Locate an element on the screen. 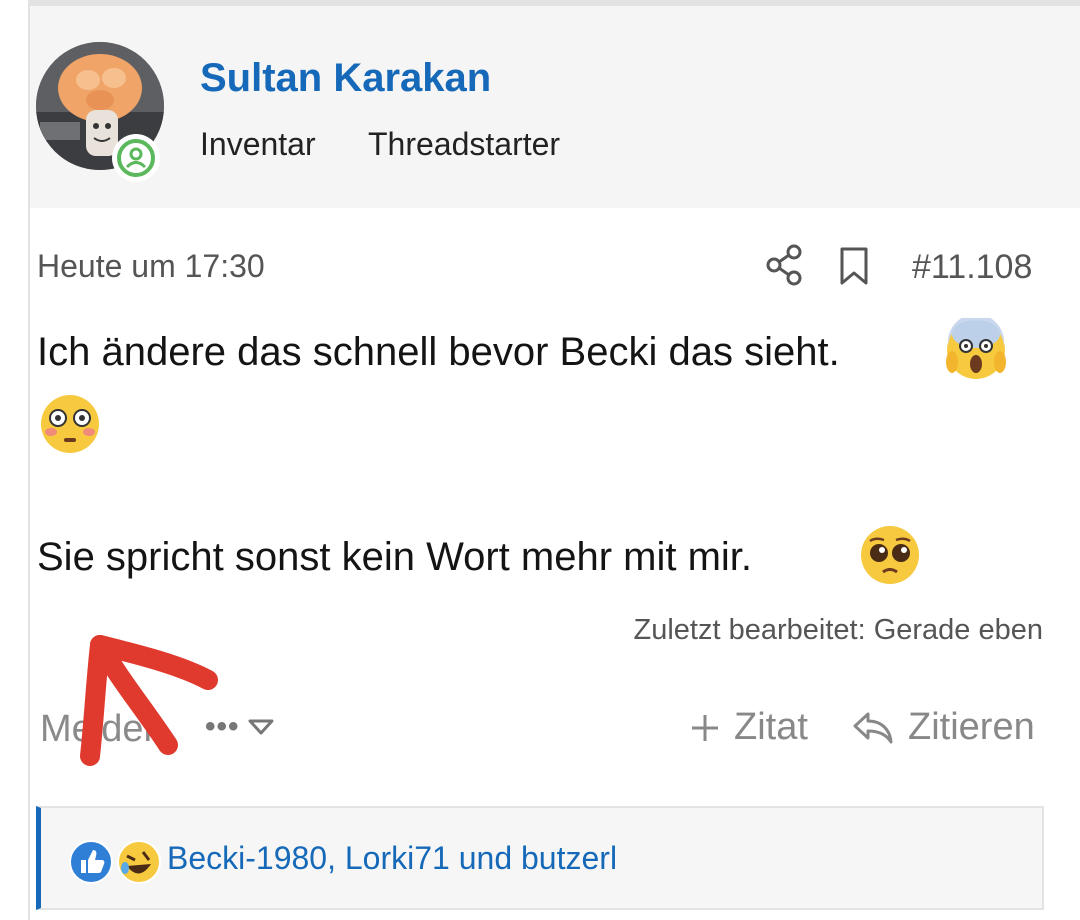 The image size is (1080, 920). reactions-bar: Becki-1980, Lorki71 und butzerl is located at coordinates (540, 858).